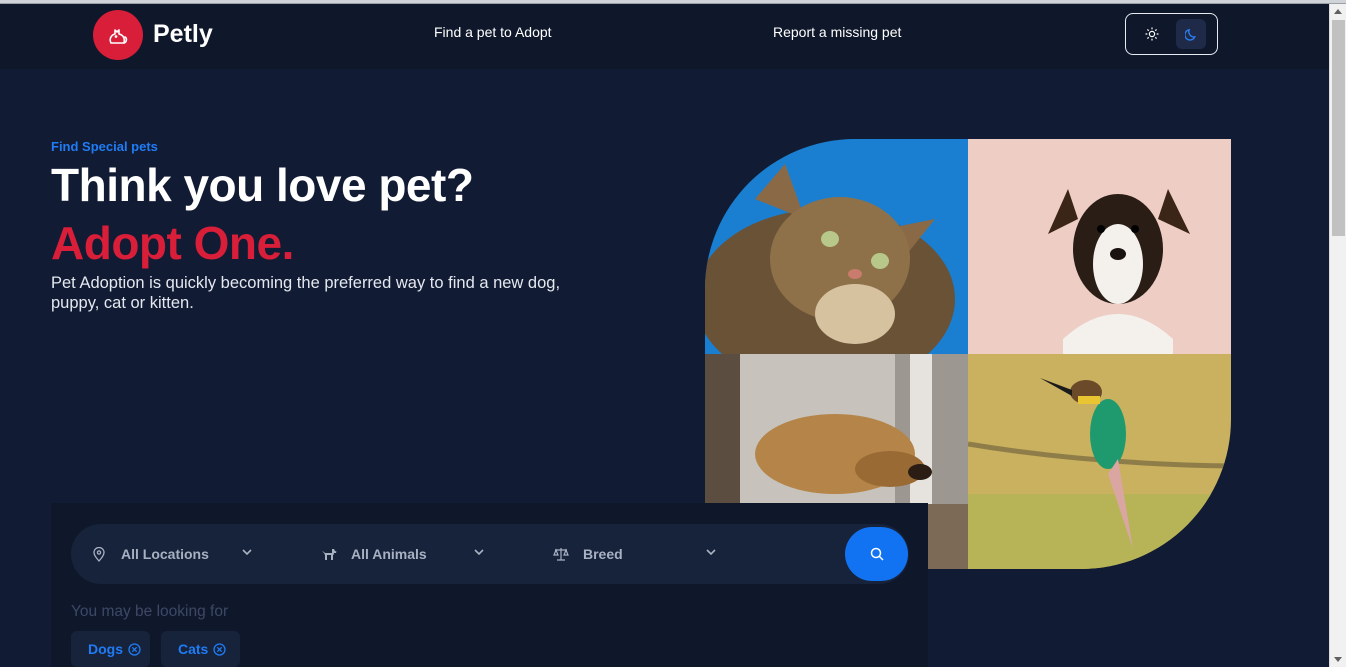  Describe the element at coordinates (603, 554) in the screenshot. I see `breed-label: Breed` at that location.